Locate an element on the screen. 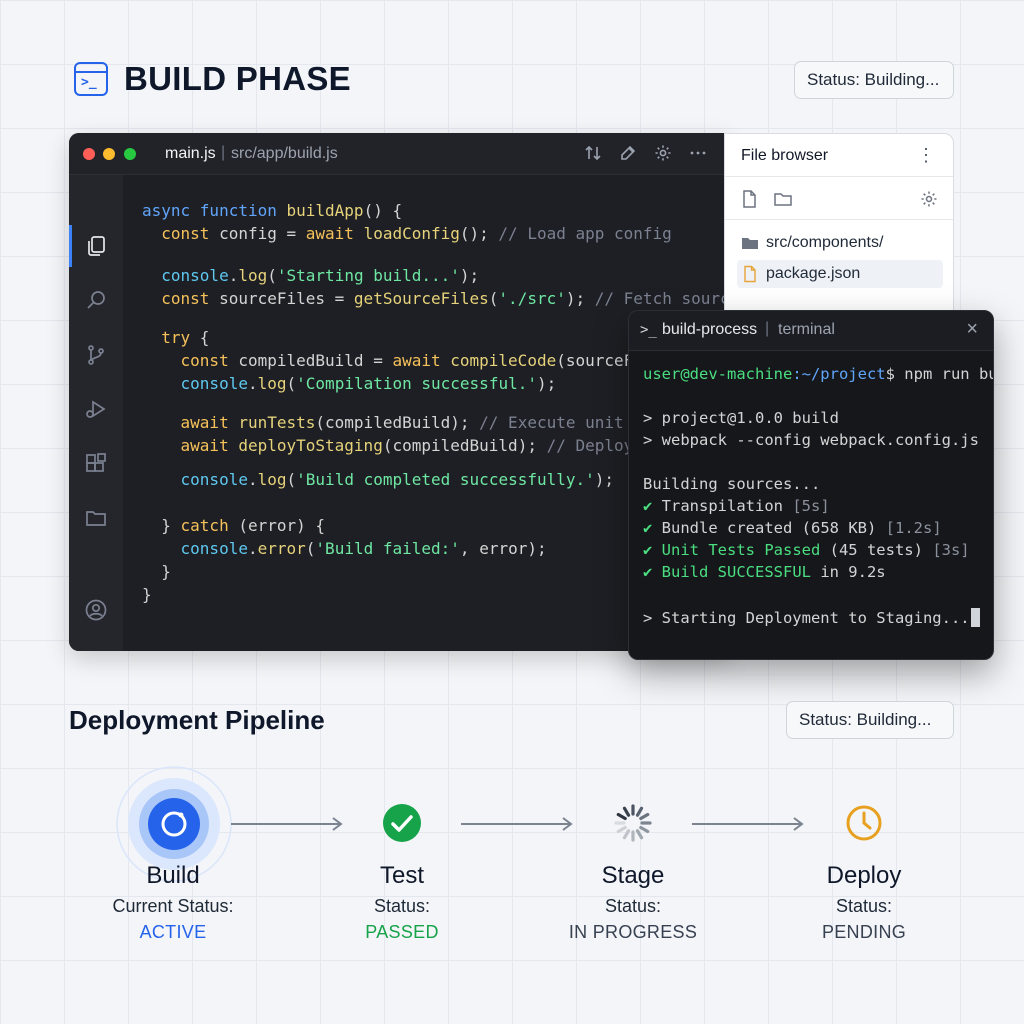  file-browser-settings-icon is located at coordinates (929, 199).